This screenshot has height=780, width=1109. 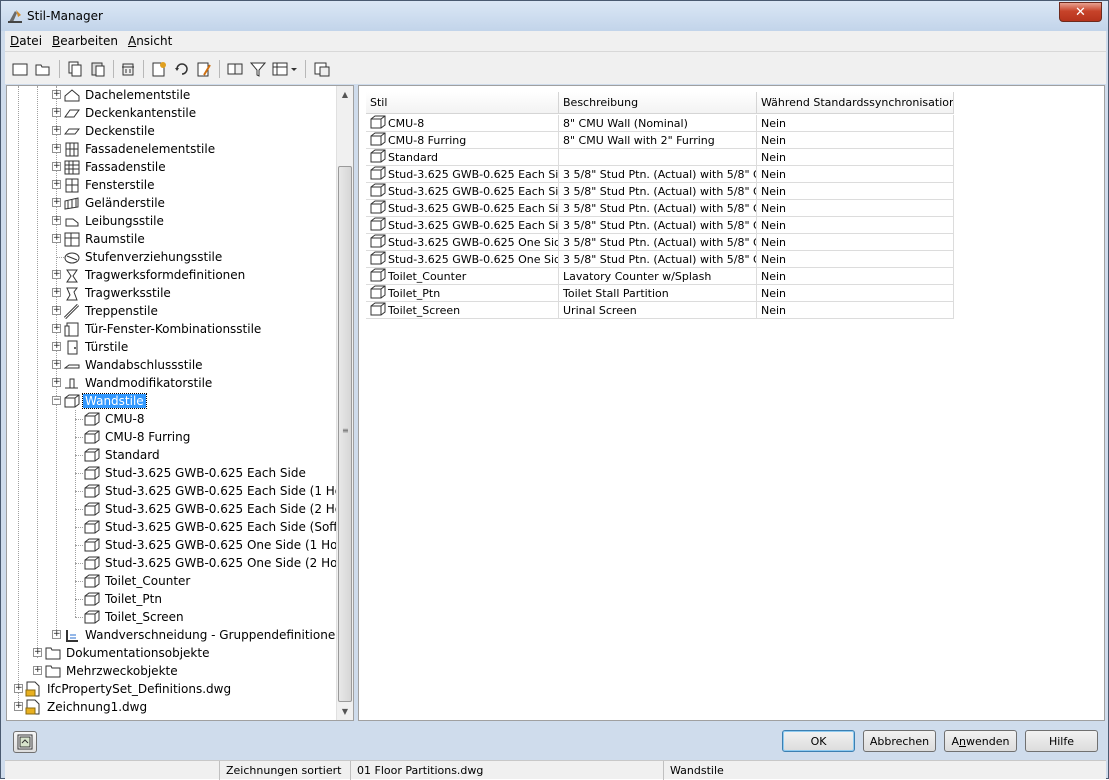 What do you see at coordinates (204, 635) in the screenshot?
I see `tree-category-wandverschneidung: Wandverschneidung - Gruppendefinitionen` at bounding box center [204, 635].